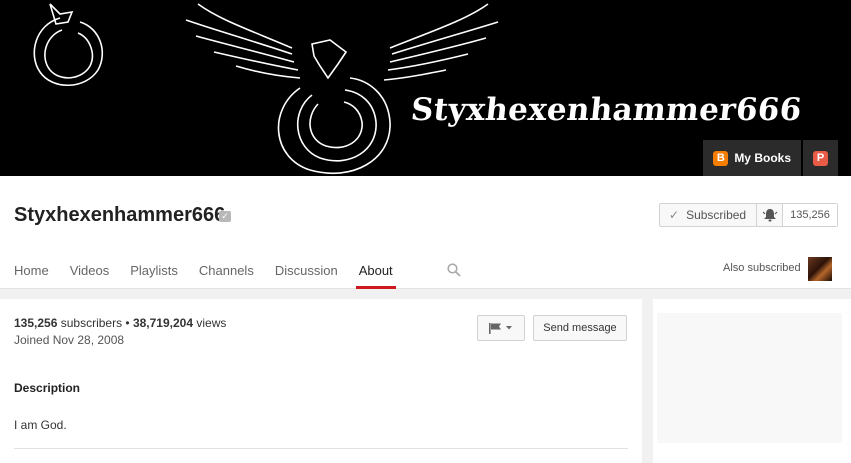  What do you see at coordinates (95, 323) in the screenshot?
I see `subscribers-suffix: subscribers •` at bounding box center [95, 323].